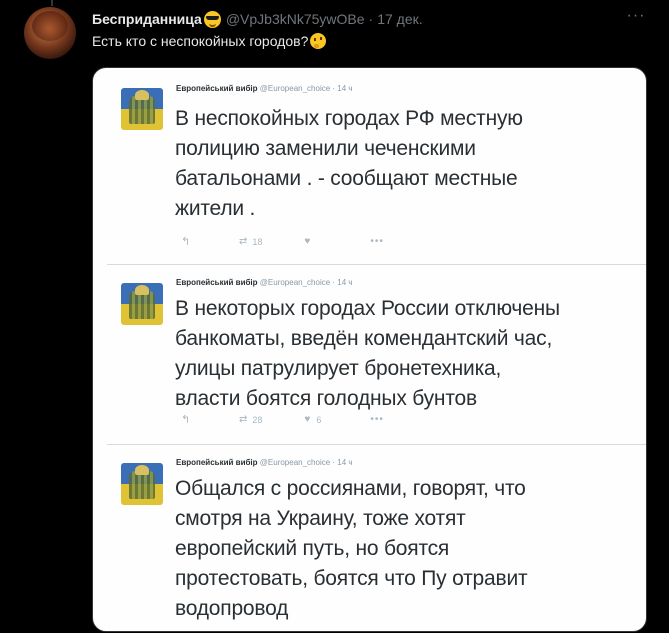 The height and width of the screenshot is (633, 669). Describe the element at coordinates (212, 19) in the screenshot. I see `smiling-face-with-sunglasses-icon` at that location.